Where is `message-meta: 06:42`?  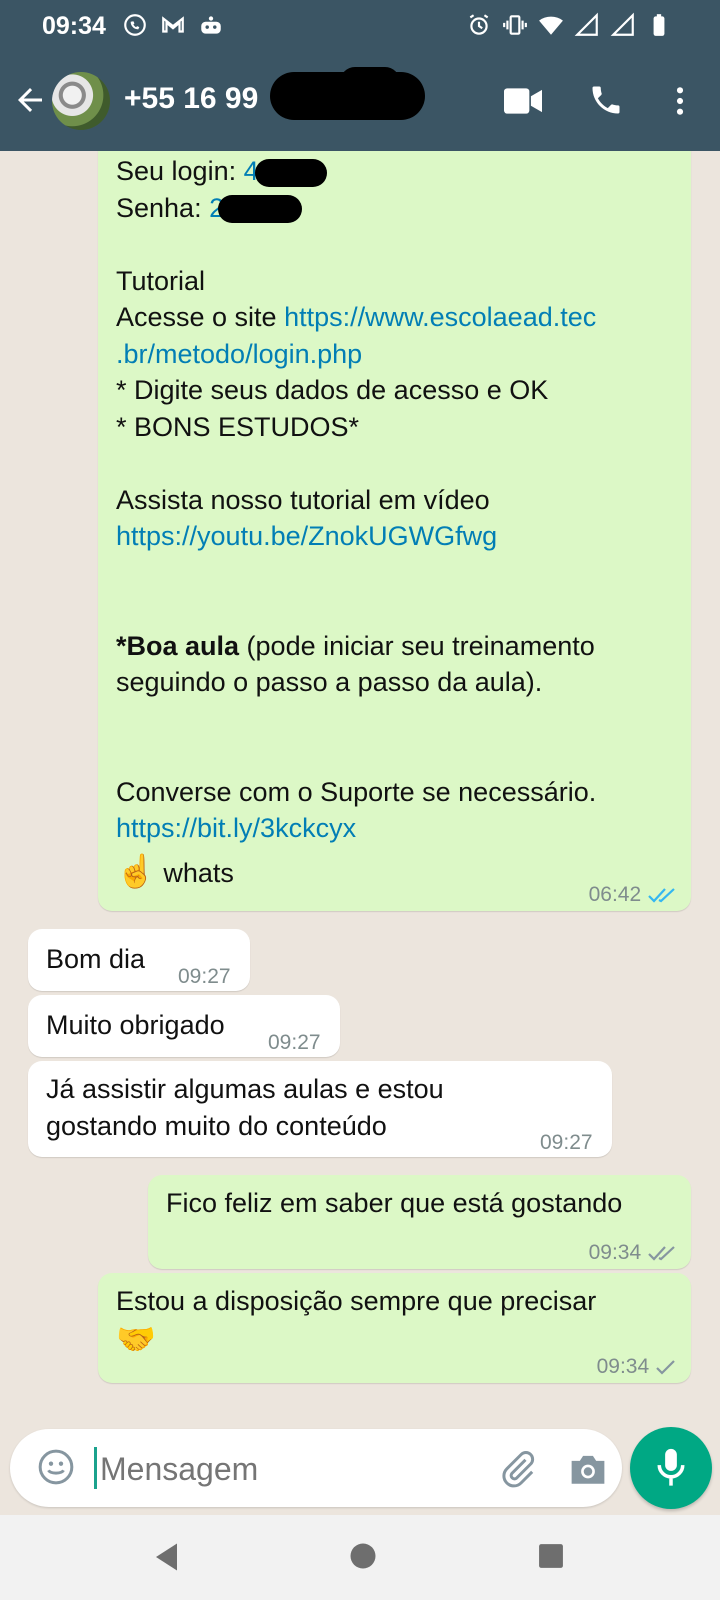
message-meta: 06:42 is located at coordinates (633, 895).